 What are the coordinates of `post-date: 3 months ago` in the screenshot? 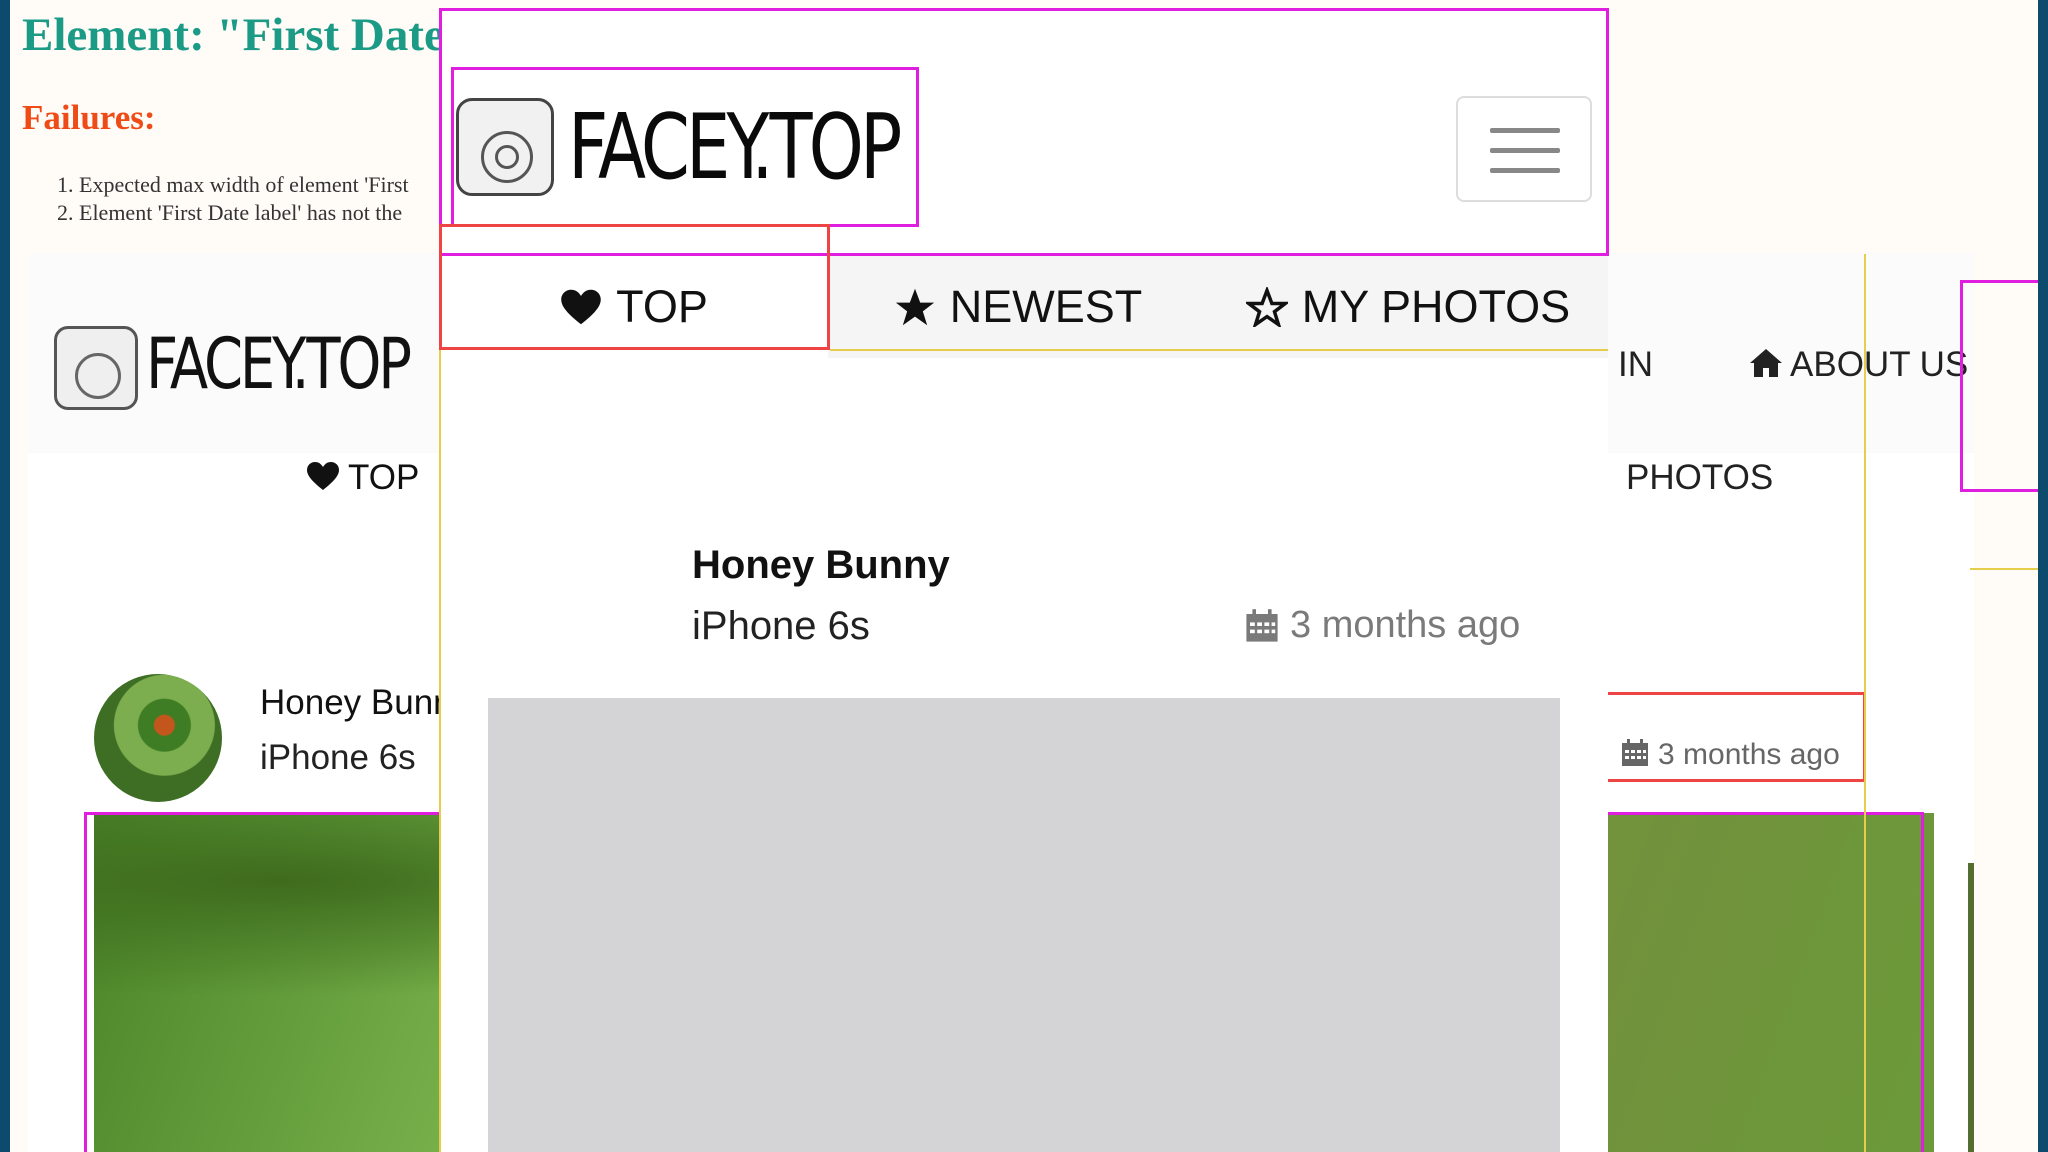 It's located at (1382, 625).